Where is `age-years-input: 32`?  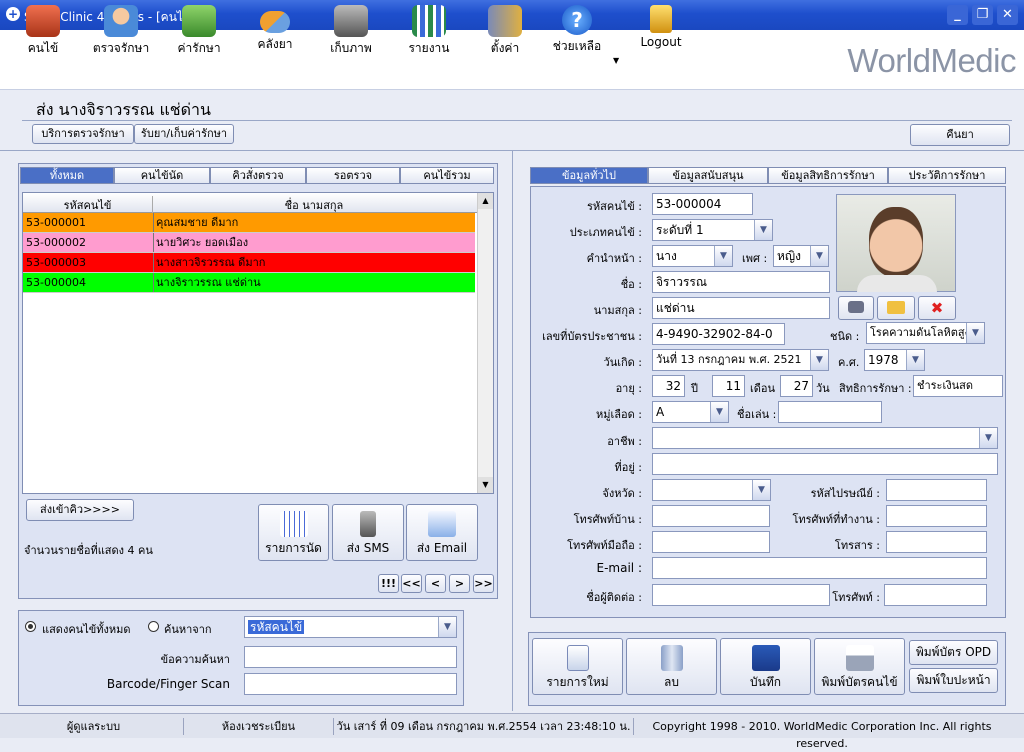 age-years-input: 32 is located at coordinates (668, 386).